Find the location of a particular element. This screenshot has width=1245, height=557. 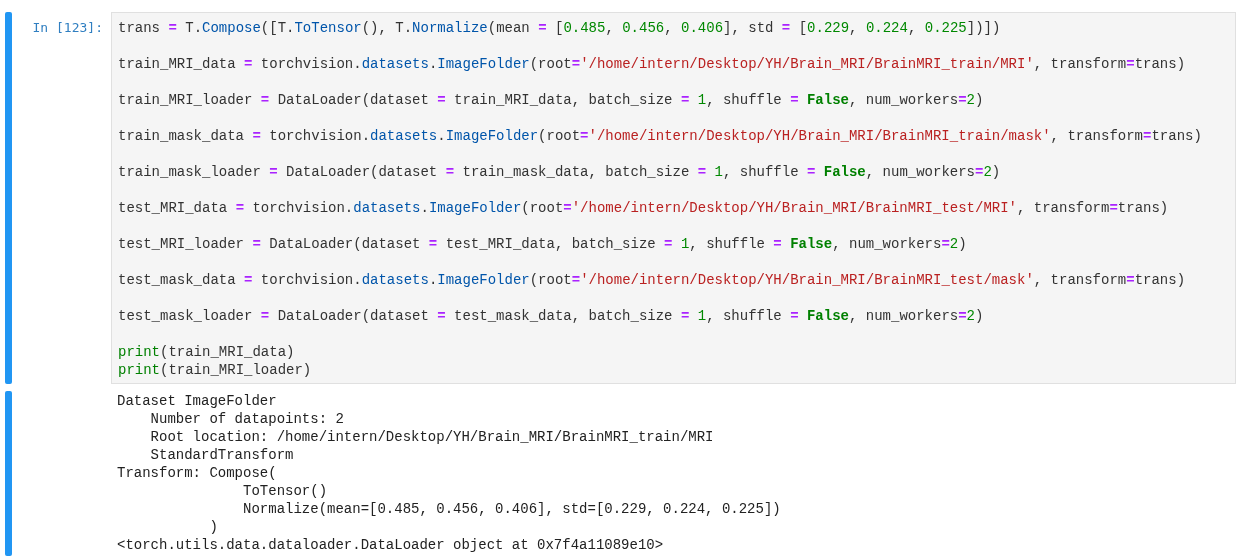

code-line: test_mask_loader = DataLoader(dataset = test_mask_data, batch_size = 1, shuffle = False, num_workers=2) is located at coordinates (551, 316).